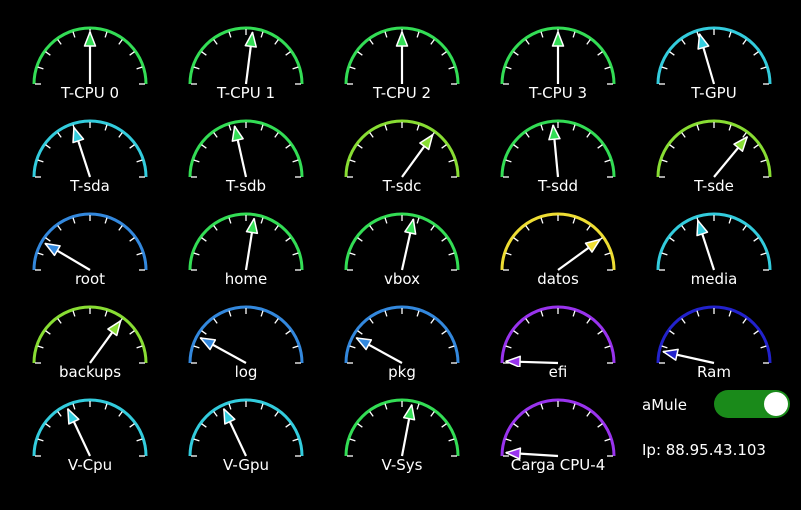 The image size is (801, 510). Describe the element at coordinates (90, 372) in the screenshot. I see `gauge-label: backups` at that location.